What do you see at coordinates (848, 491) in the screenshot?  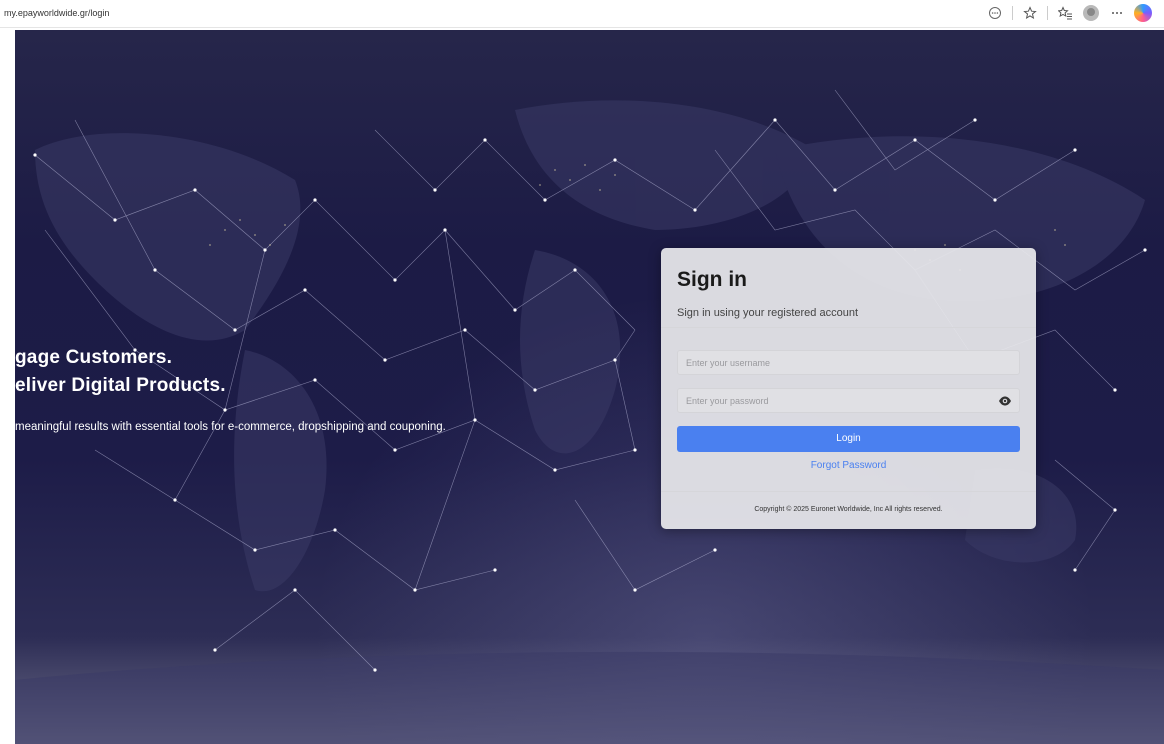 I see `card-footer-divider` at bounding box center [848, 491].